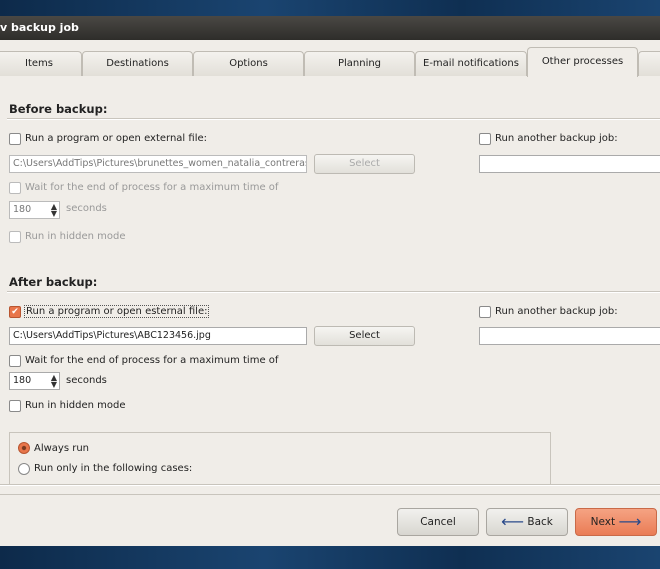 The image size is (660, 569). What do you see at coordinates (248, 63) in the screenshot?
I see `tab-options: Options` at bounding box center [248, 63].